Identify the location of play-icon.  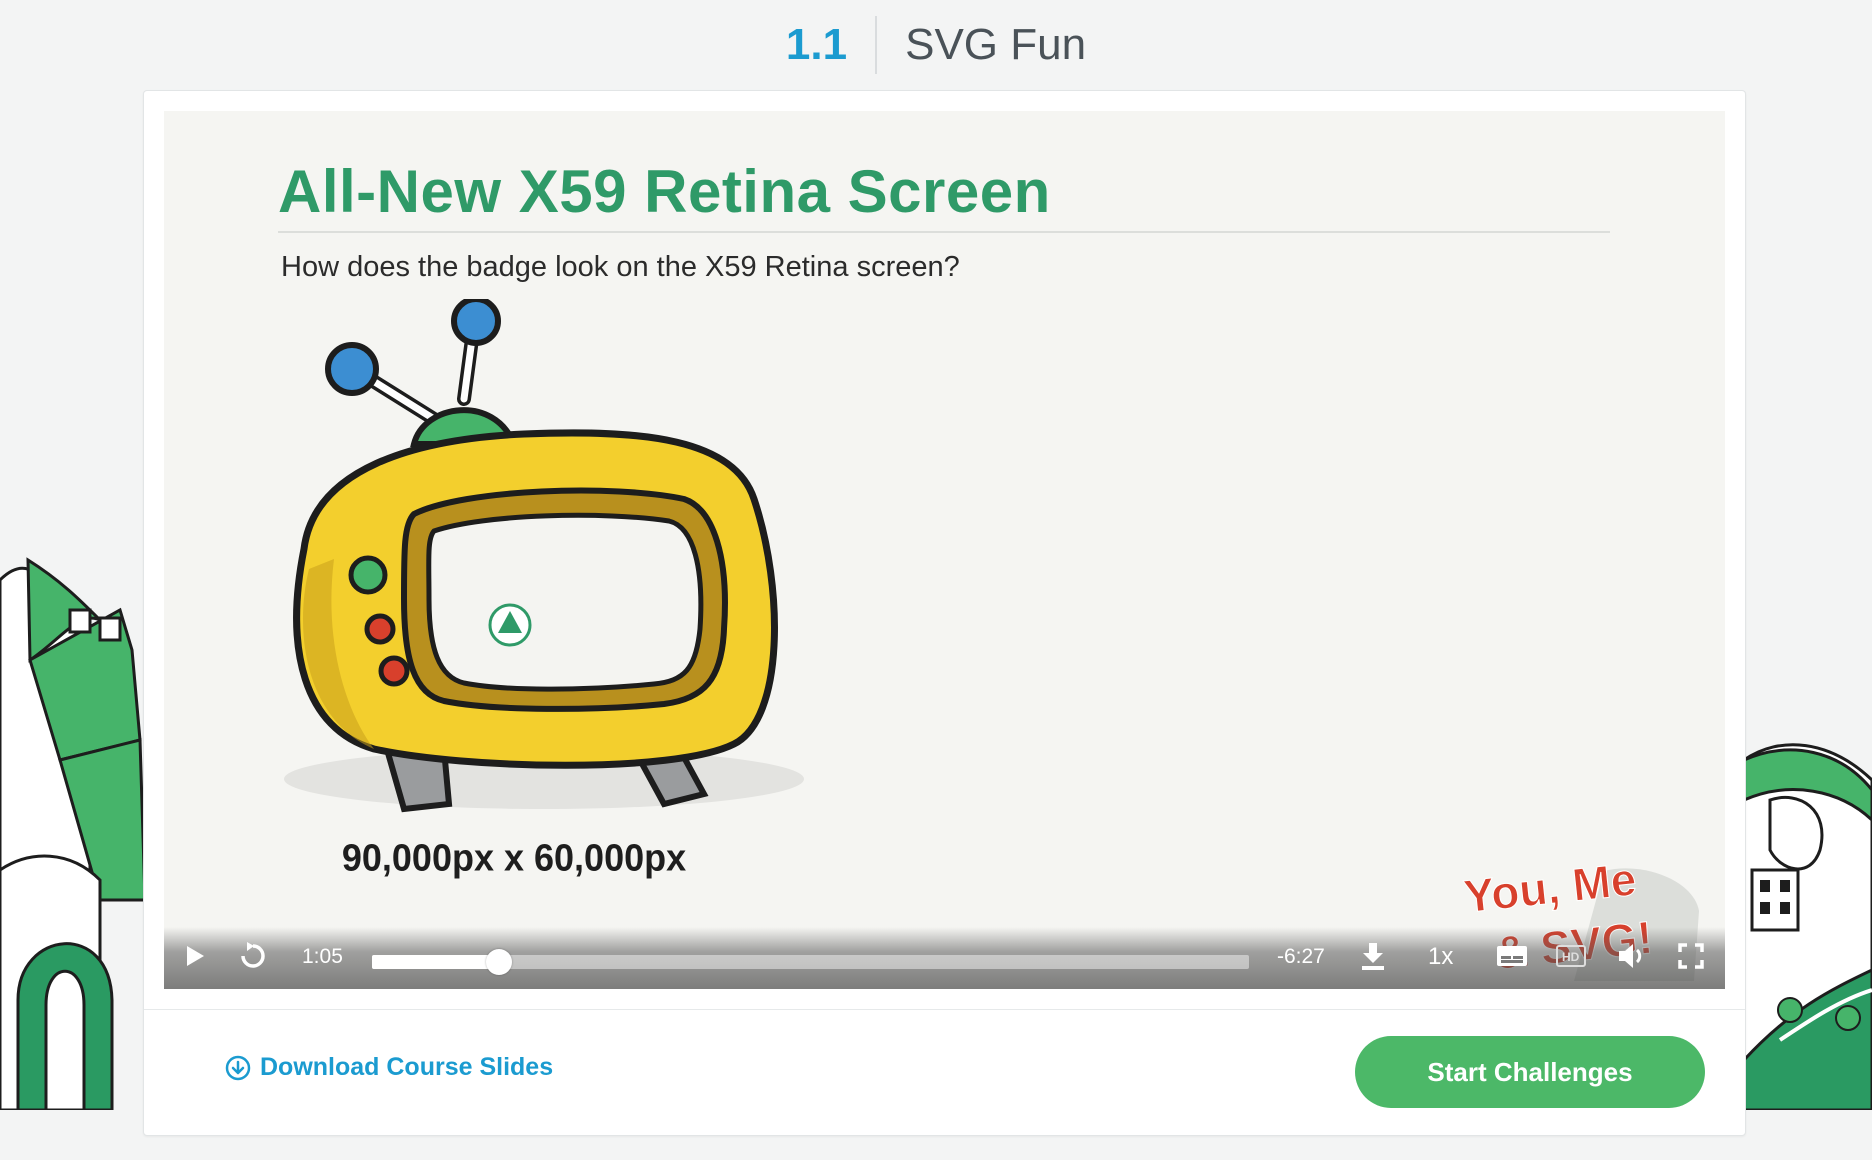
(195, 959).